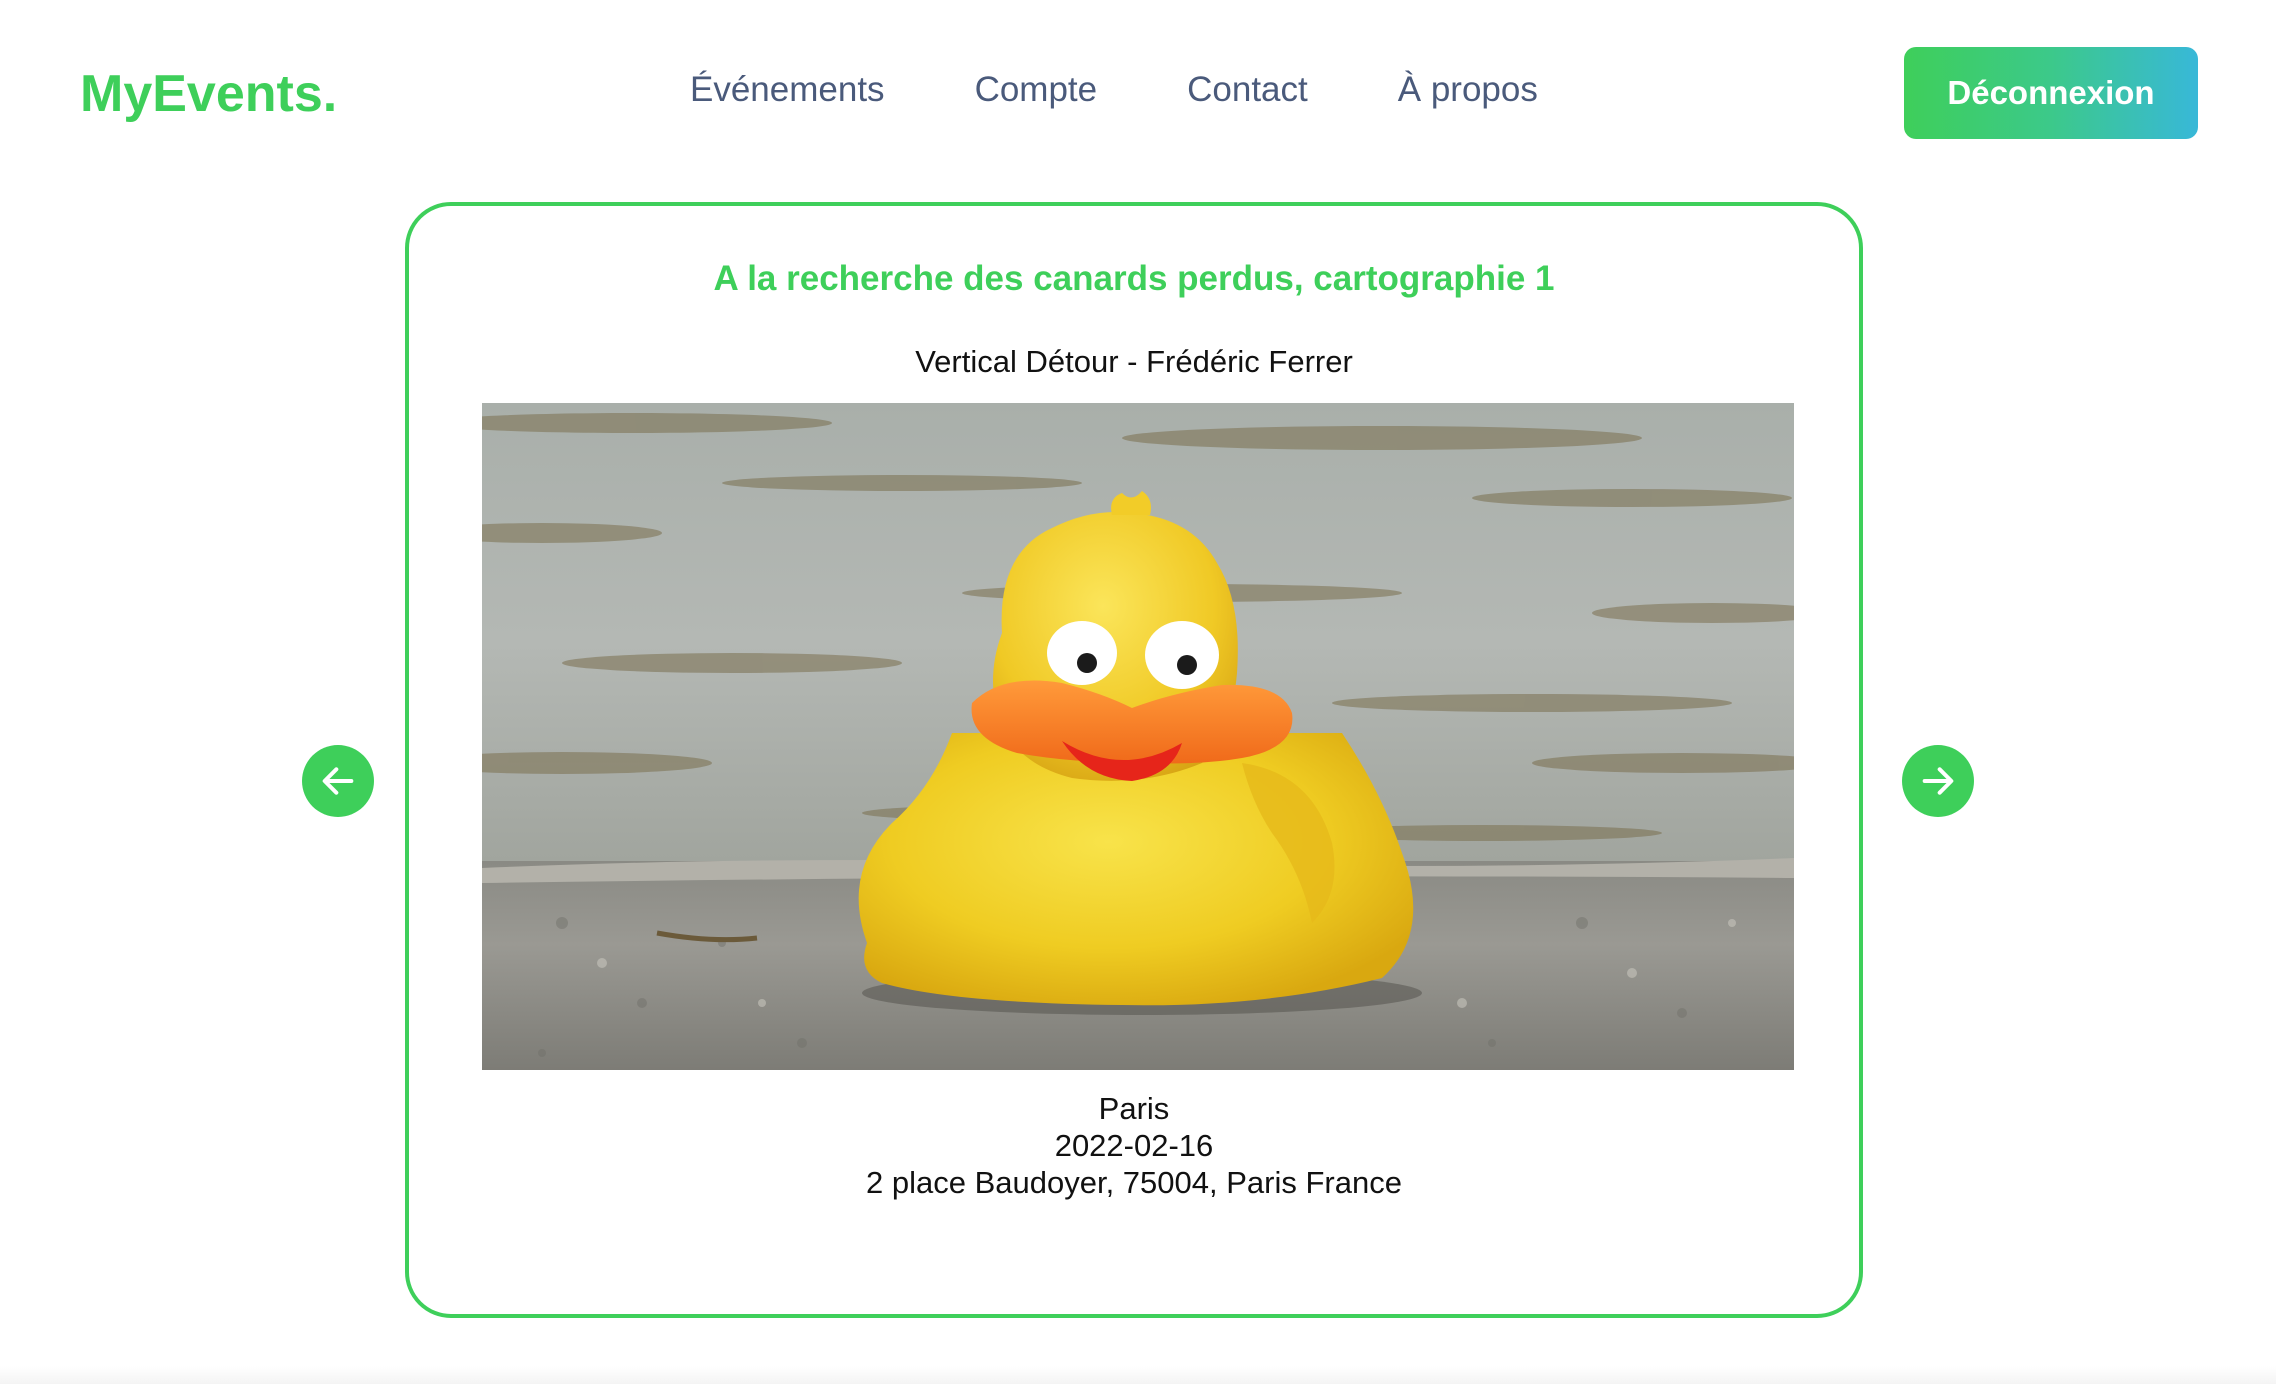  Describe the element at coordinates (787, 90) in the screenshot. I see `nav-item-evenements: Événements` at that location.